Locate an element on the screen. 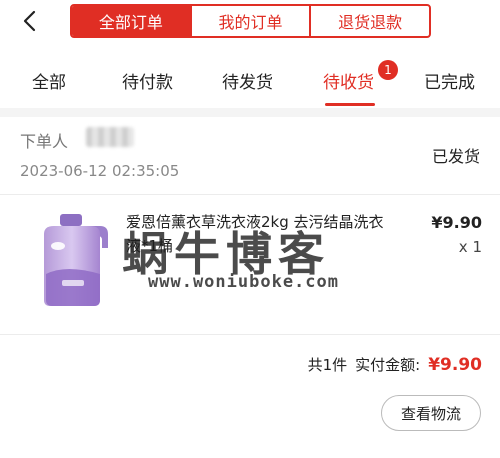  tab-all: 全部 is located at coordinates (49, 80).